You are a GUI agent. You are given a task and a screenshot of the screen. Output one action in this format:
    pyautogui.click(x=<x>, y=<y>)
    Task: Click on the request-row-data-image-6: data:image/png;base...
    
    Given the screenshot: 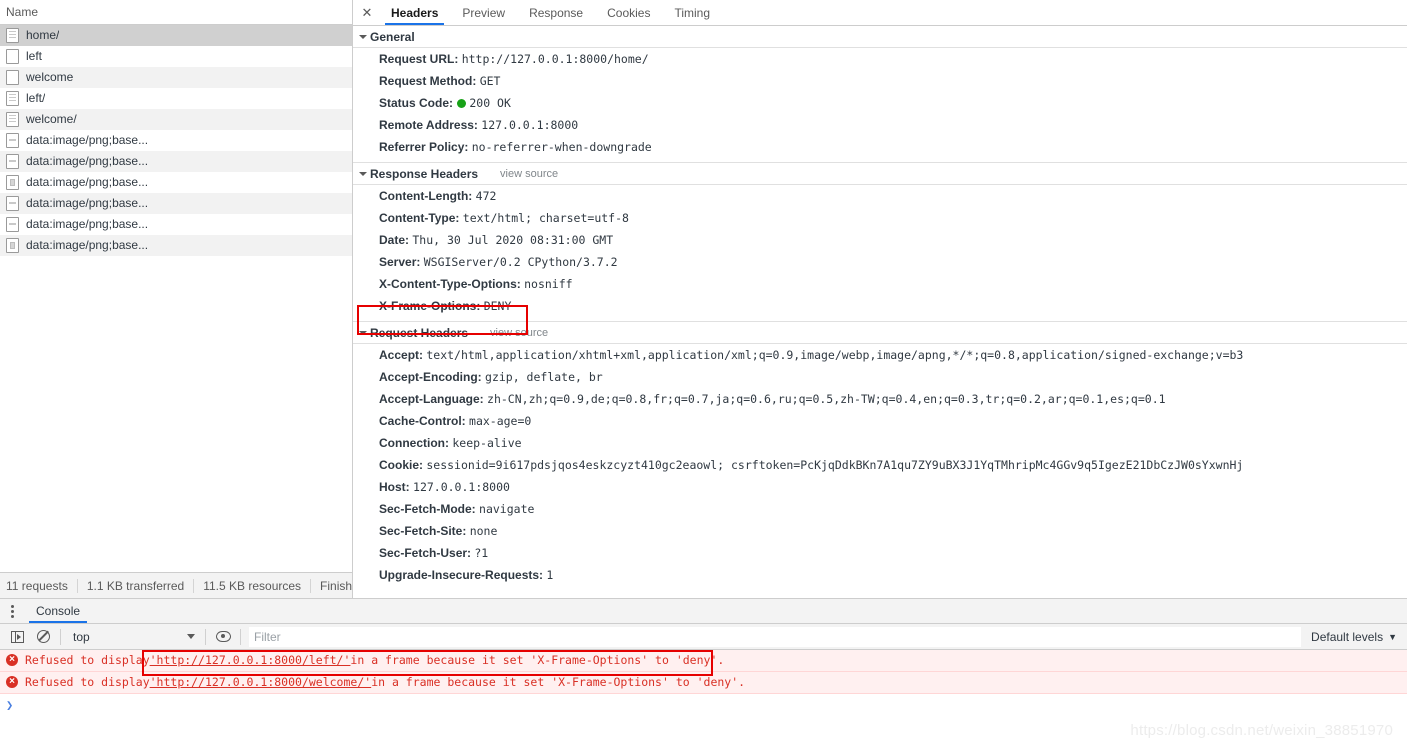 What is the action you would take?
    pyautogui.click(x=176, y=245)
    